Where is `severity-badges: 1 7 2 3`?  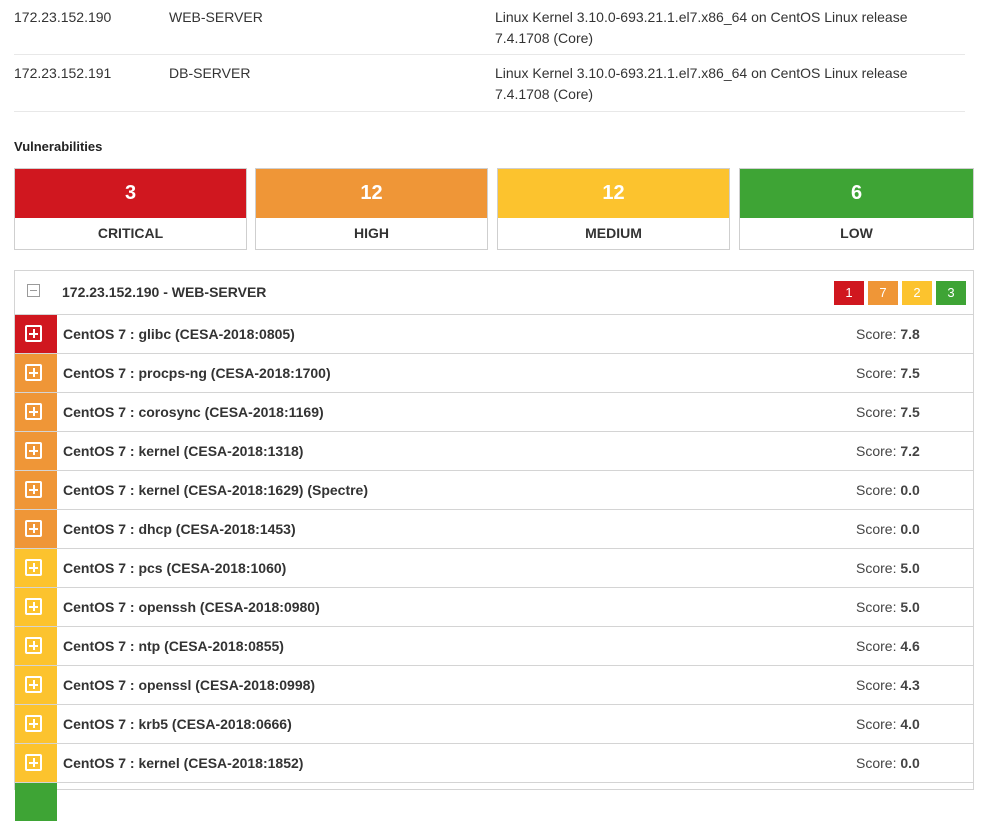
severity-badges: 1 7 2 3 is located at coordinates (898, 293).